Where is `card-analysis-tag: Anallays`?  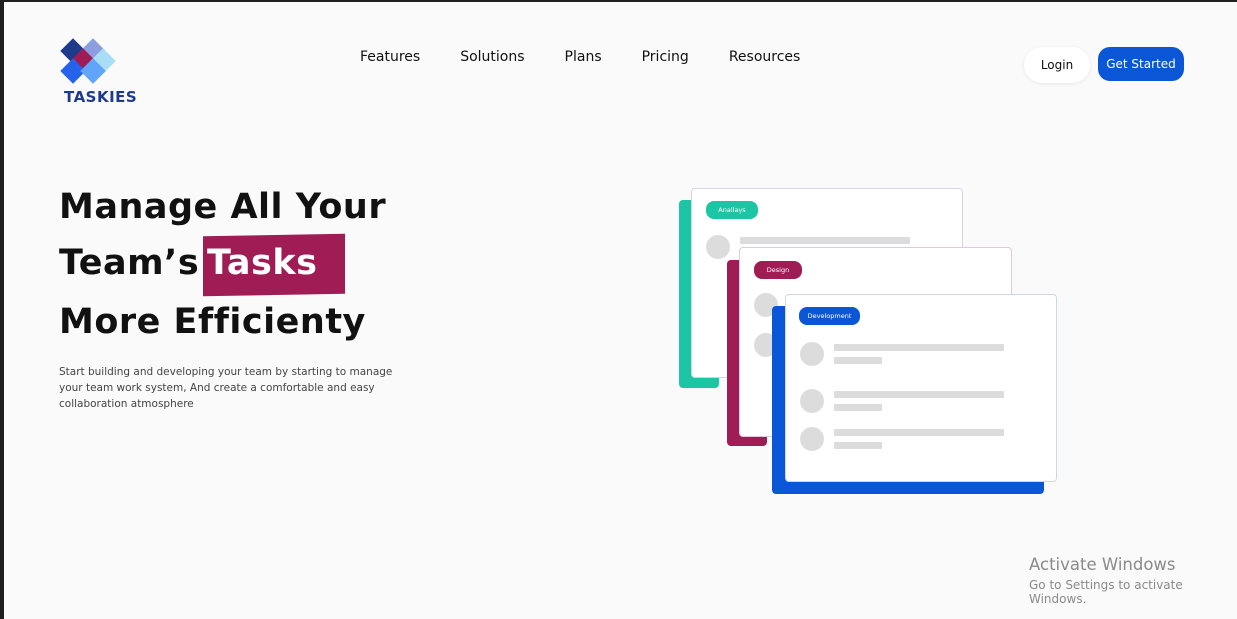
card-analysis-tag: Anallays is located at coordinates (732, 210).